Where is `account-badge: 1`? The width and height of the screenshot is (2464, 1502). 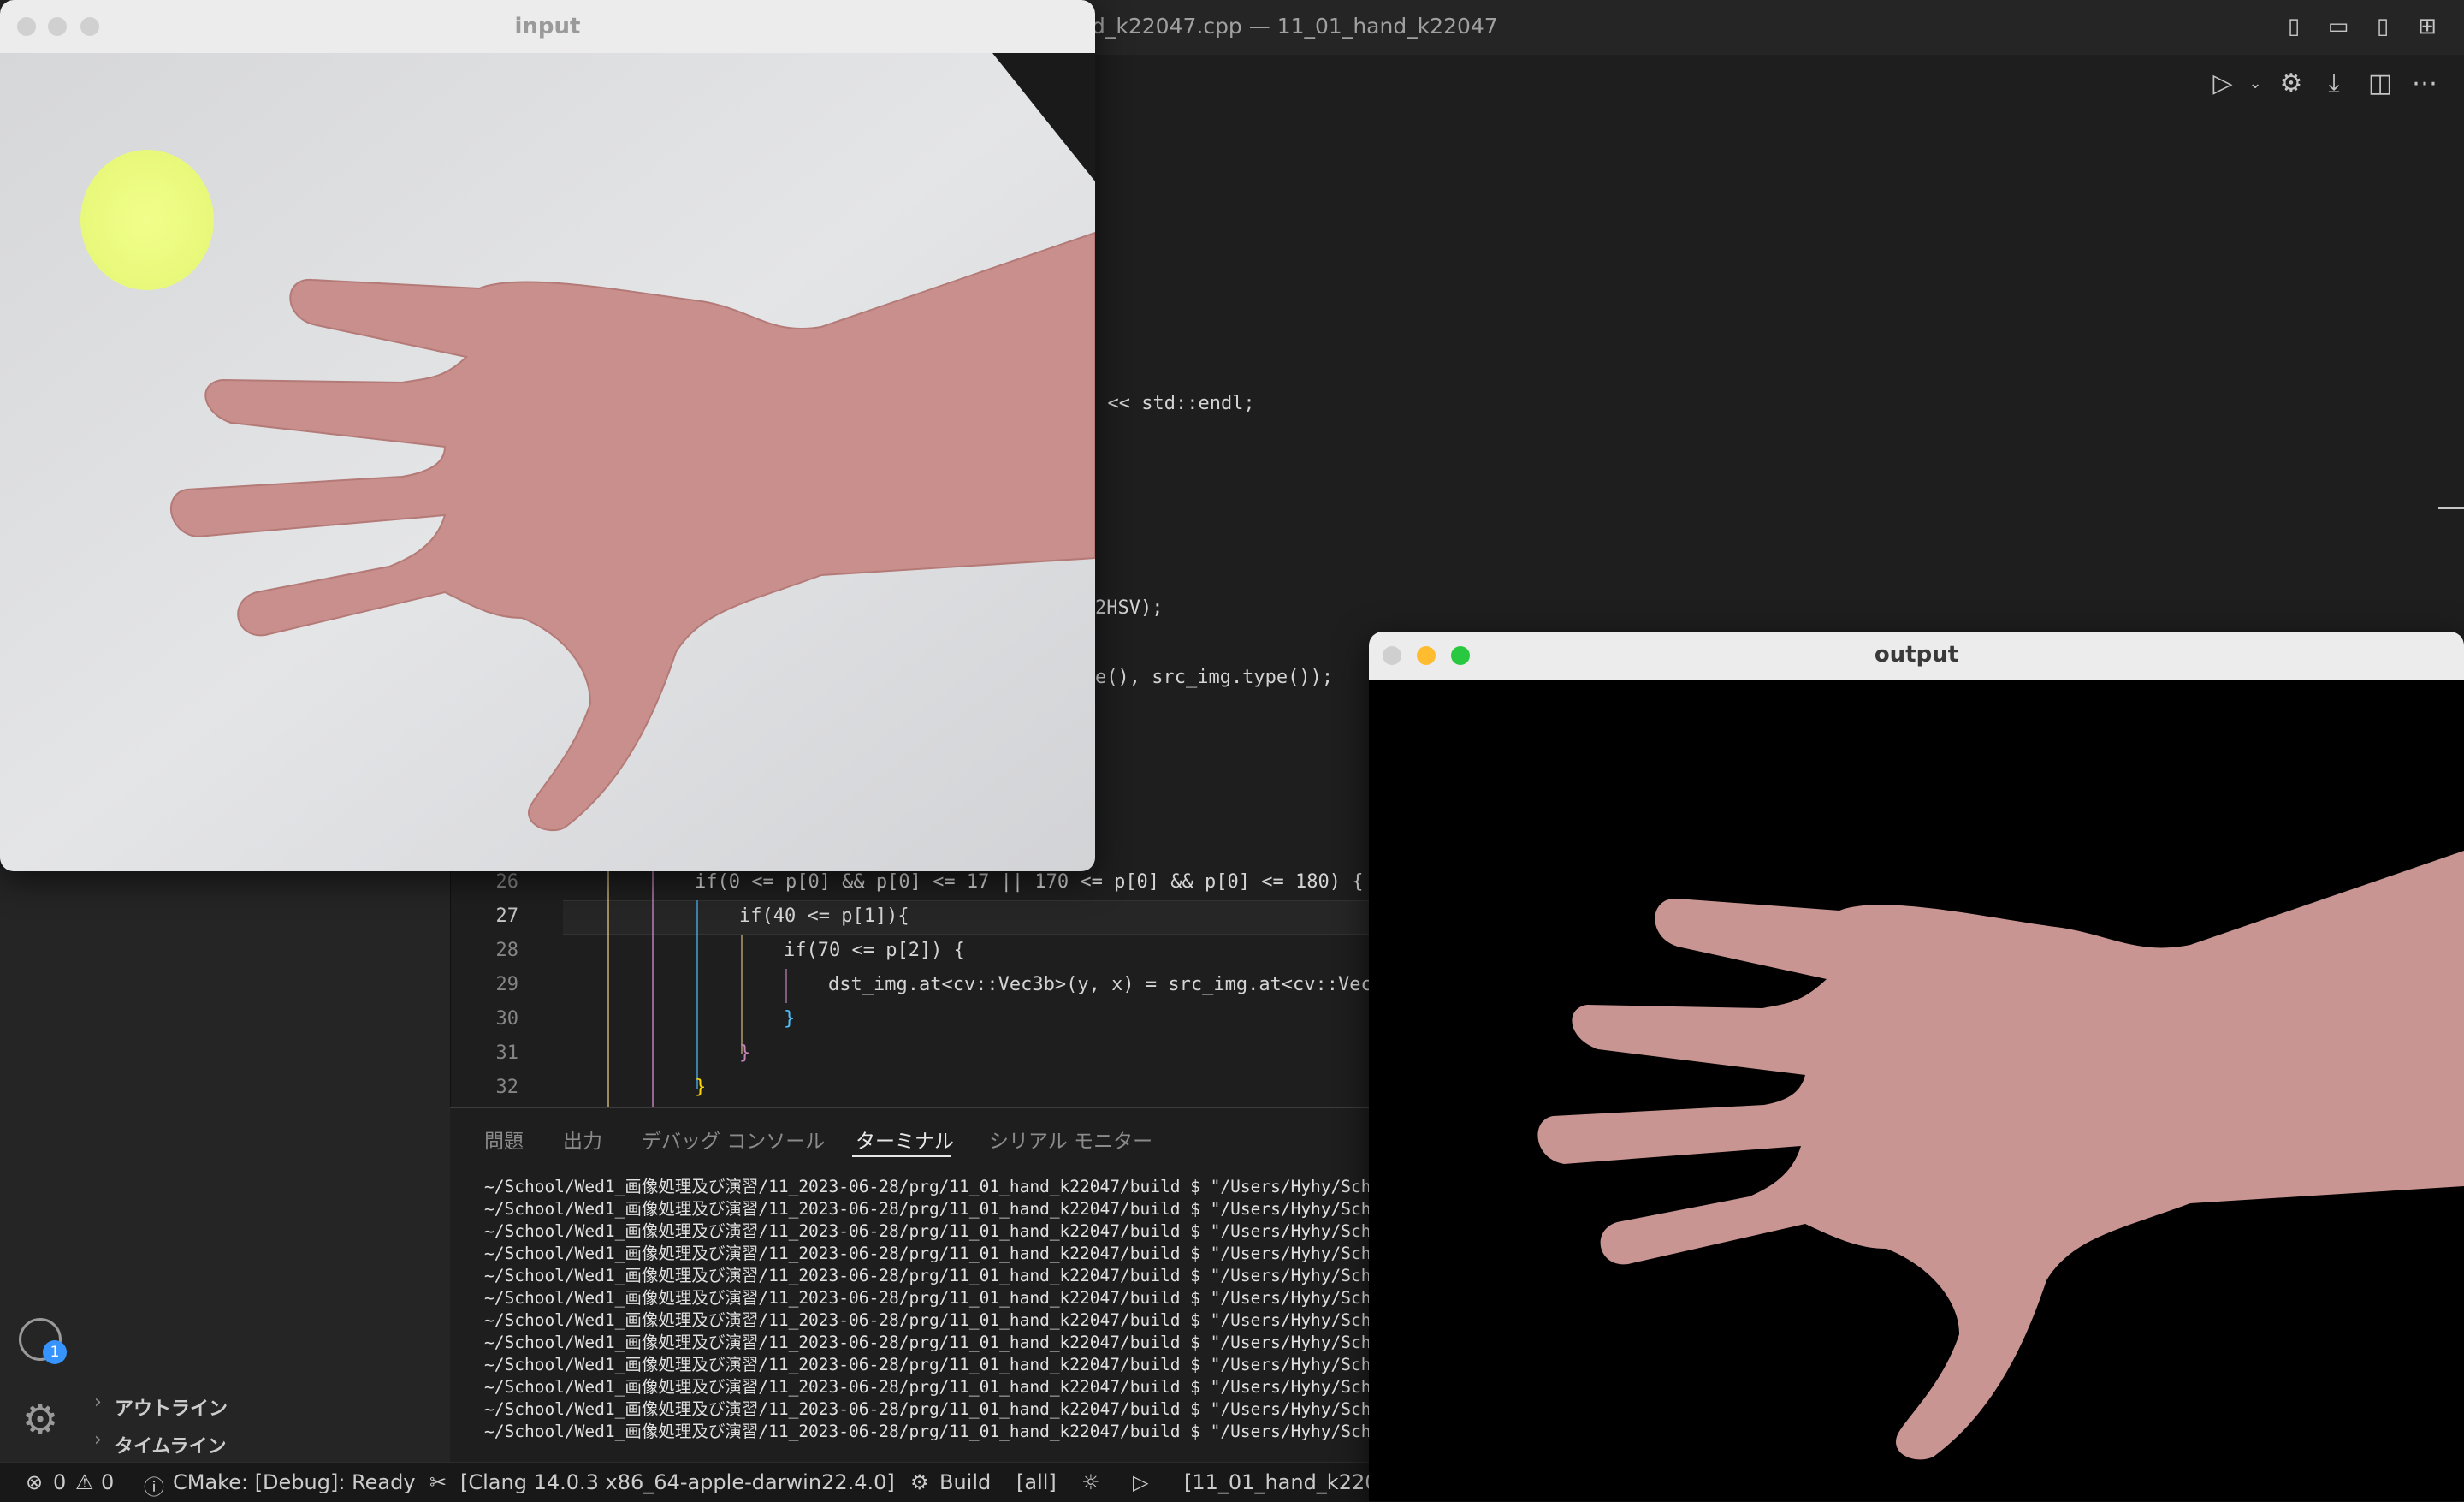
account-badge: 1 is located at coordinates (55, 1352).